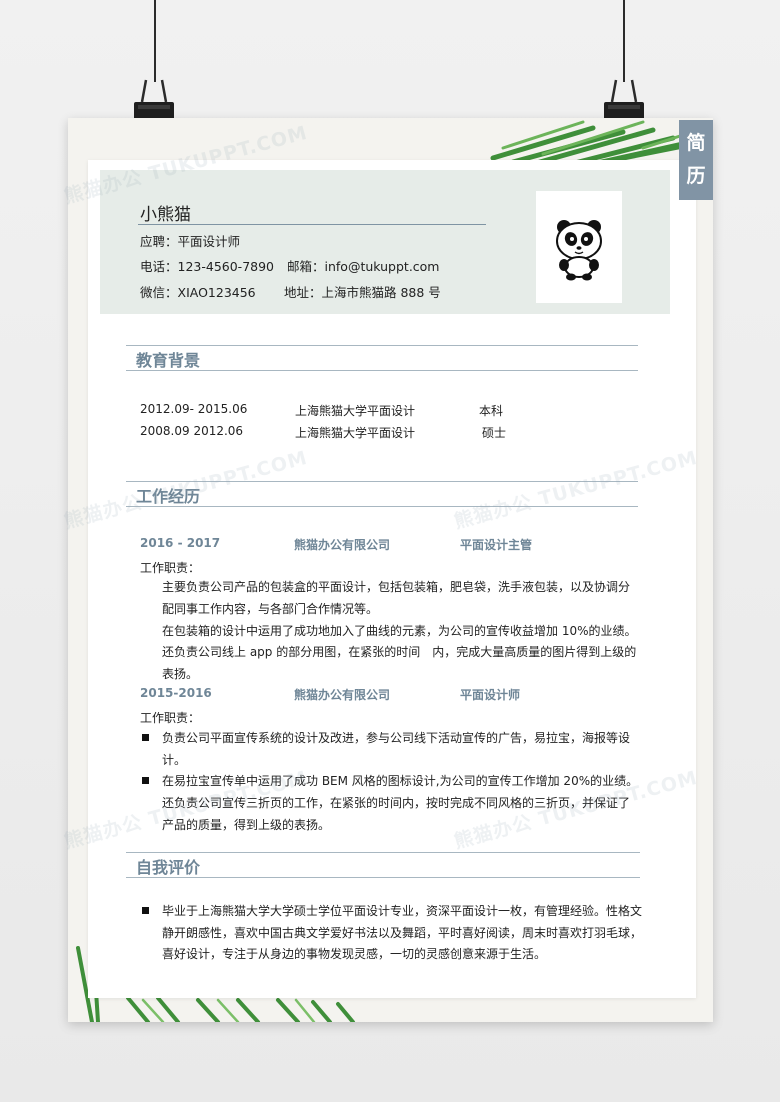 The width and height of the screenshot is (780, 1102). I want to click on job-2-position: 平面设计师, so click(490, 695).